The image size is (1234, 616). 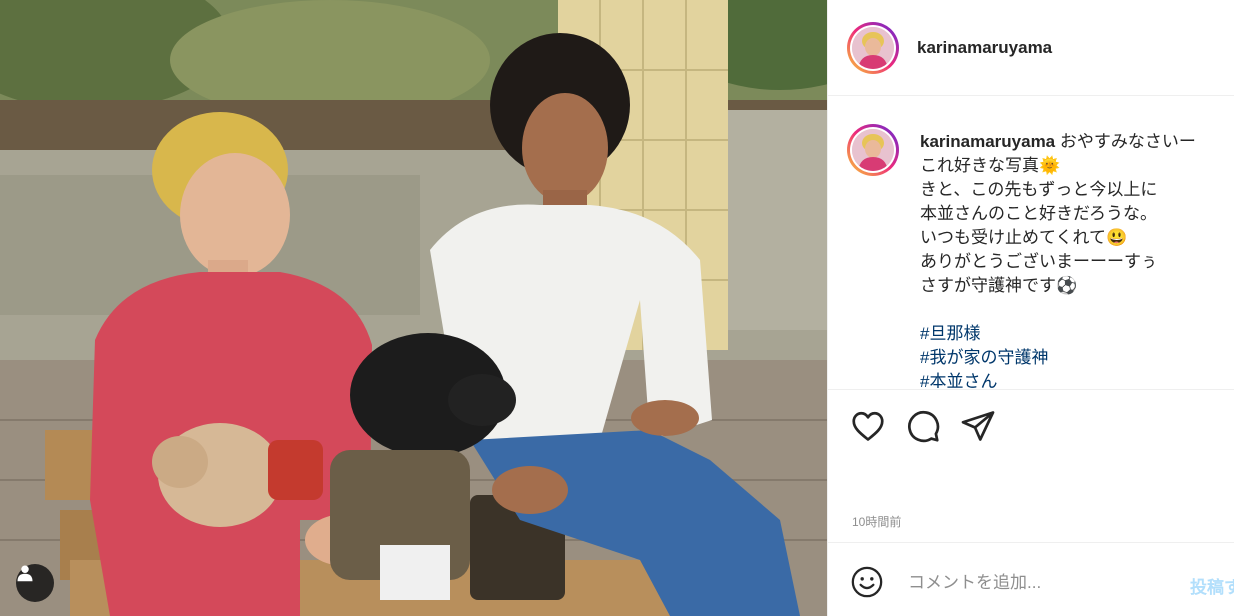 What do you see at coordinates (1075, 358) in the screenshot?
I see `hashtag-link: #我が家の守護神` at bounding box center [1075, 358].